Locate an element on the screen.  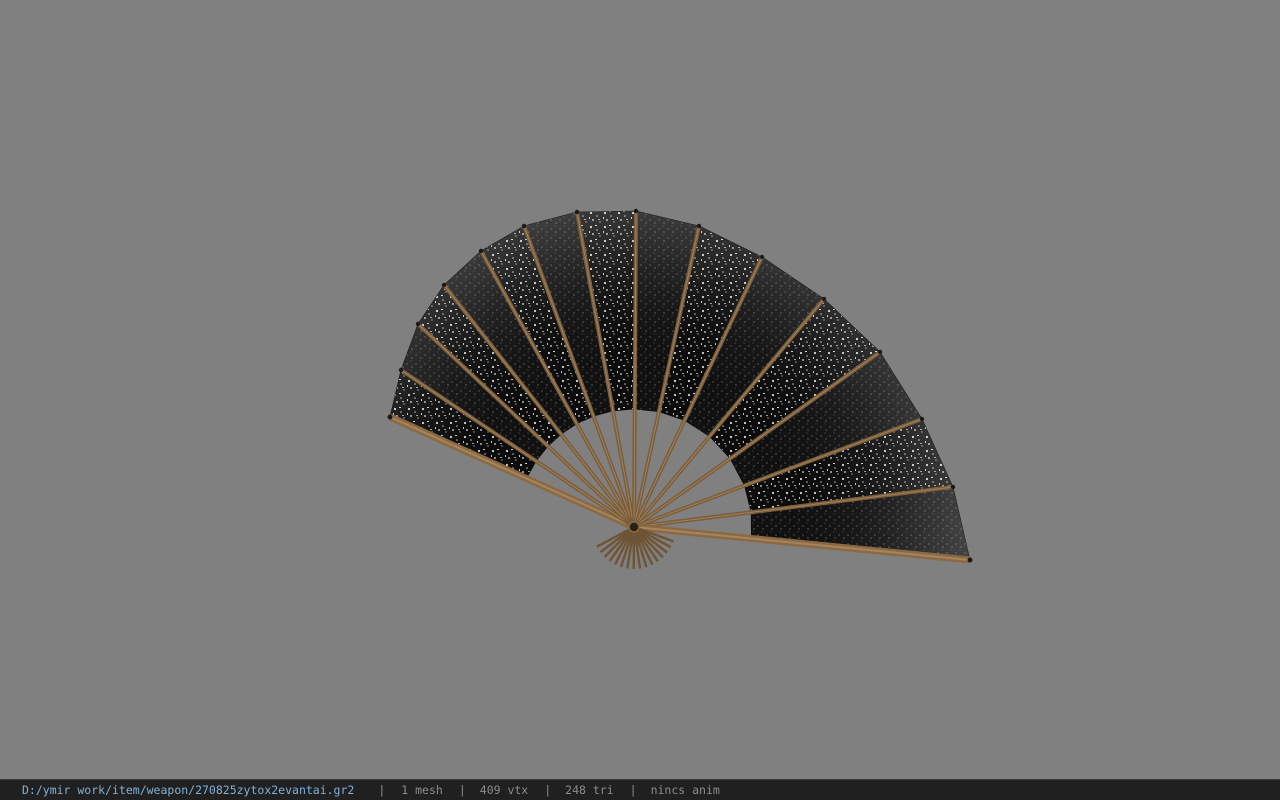
mesh-count-label: 1 mesh is located at coordinates (422, 790).